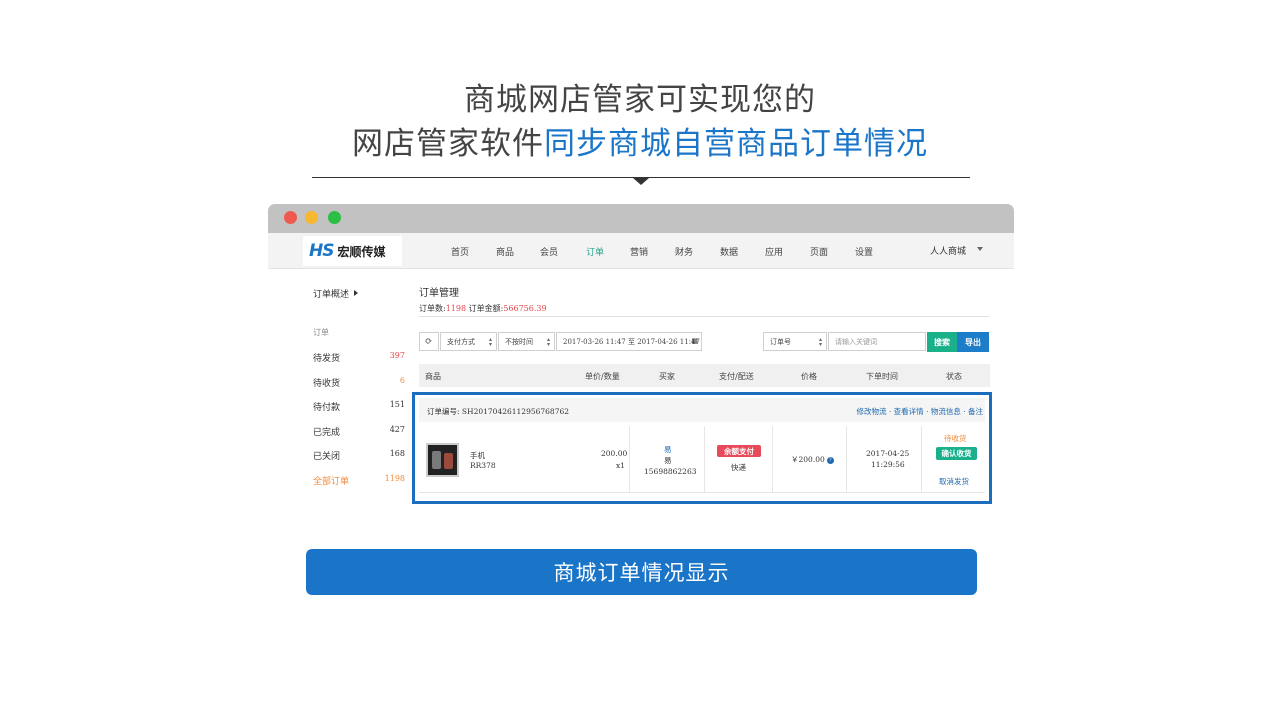 The width and height of the screenshot is (1280, 720). What do you see at coordinates (920, 411) in the screenshot?
I see `order-action-links: 修改物流 · 查看详情 · 物流信息 · 备注` at bounding box center [920, 411].